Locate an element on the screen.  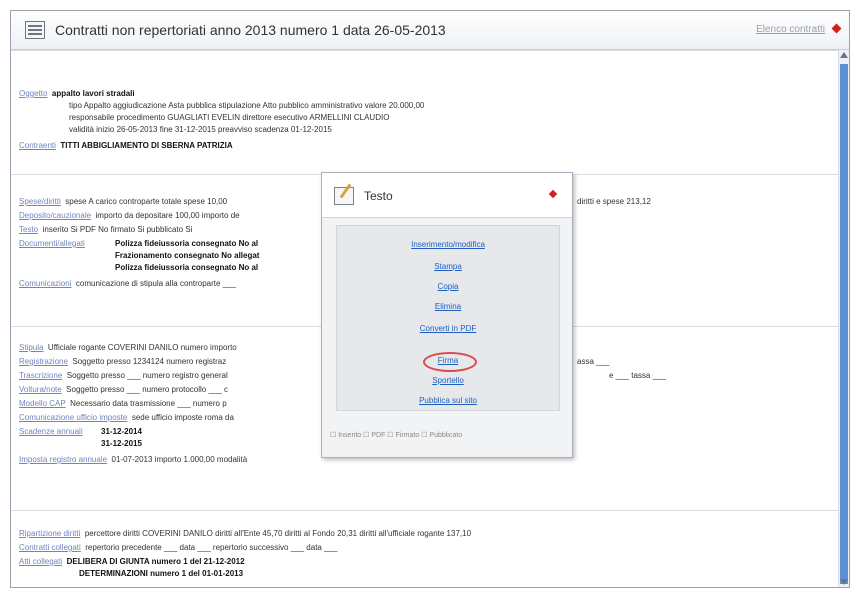
menu-firma: Firma is located at coordinates (448, 360).